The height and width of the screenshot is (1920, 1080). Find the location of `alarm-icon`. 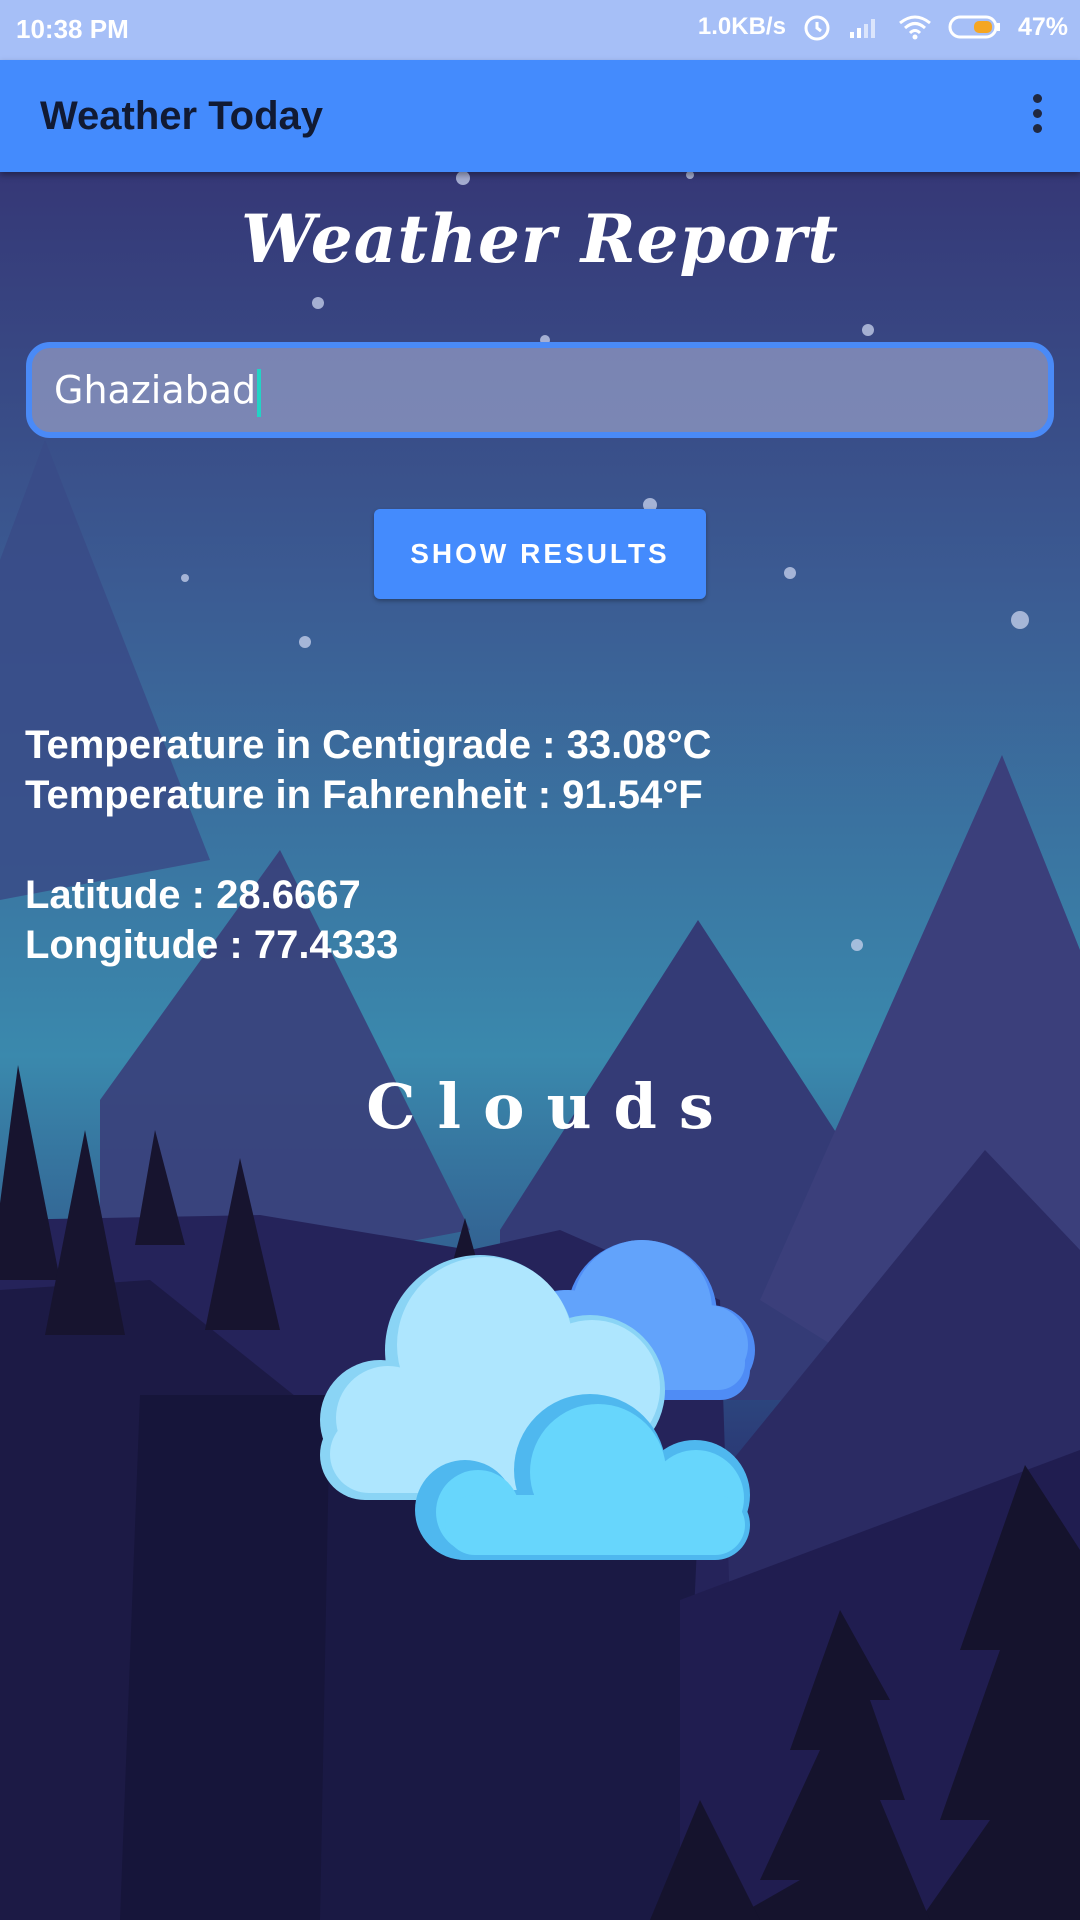

alarm-icon is located at coordinates (817, 28).